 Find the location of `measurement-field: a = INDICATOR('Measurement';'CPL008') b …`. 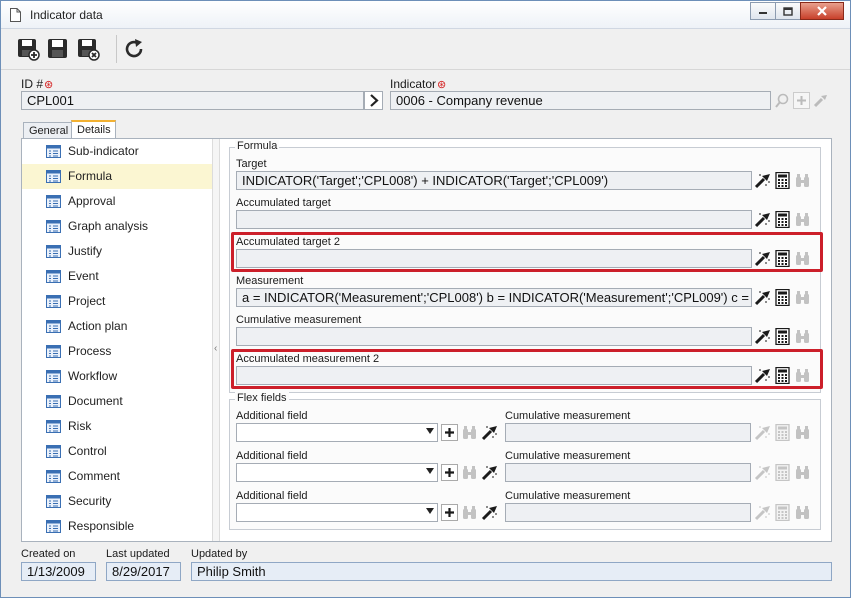

measurement-field: a = INDICATOR('Measurement';'CPL008') b … is located at coordinates (494, 297).